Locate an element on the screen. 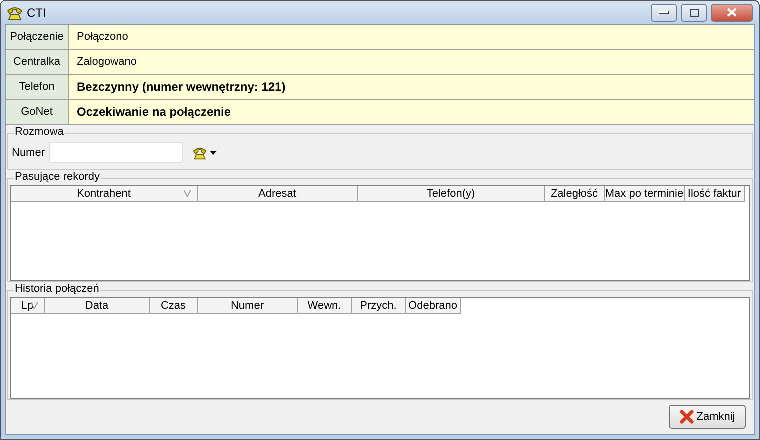  minimize-button is located at coordinates (664, 13).